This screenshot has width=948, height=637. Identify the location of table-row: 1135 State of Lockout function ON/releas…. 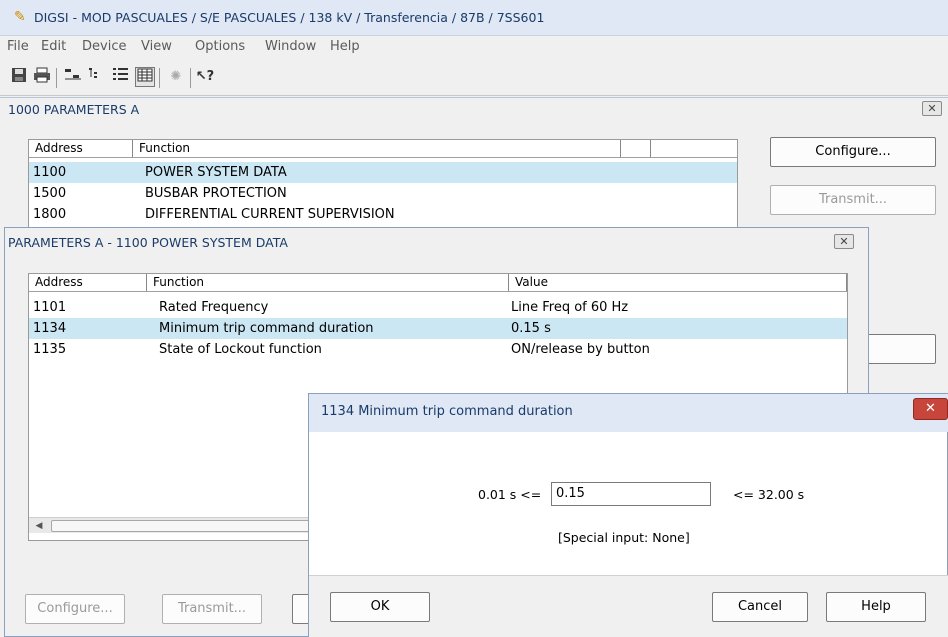
(438, 349).